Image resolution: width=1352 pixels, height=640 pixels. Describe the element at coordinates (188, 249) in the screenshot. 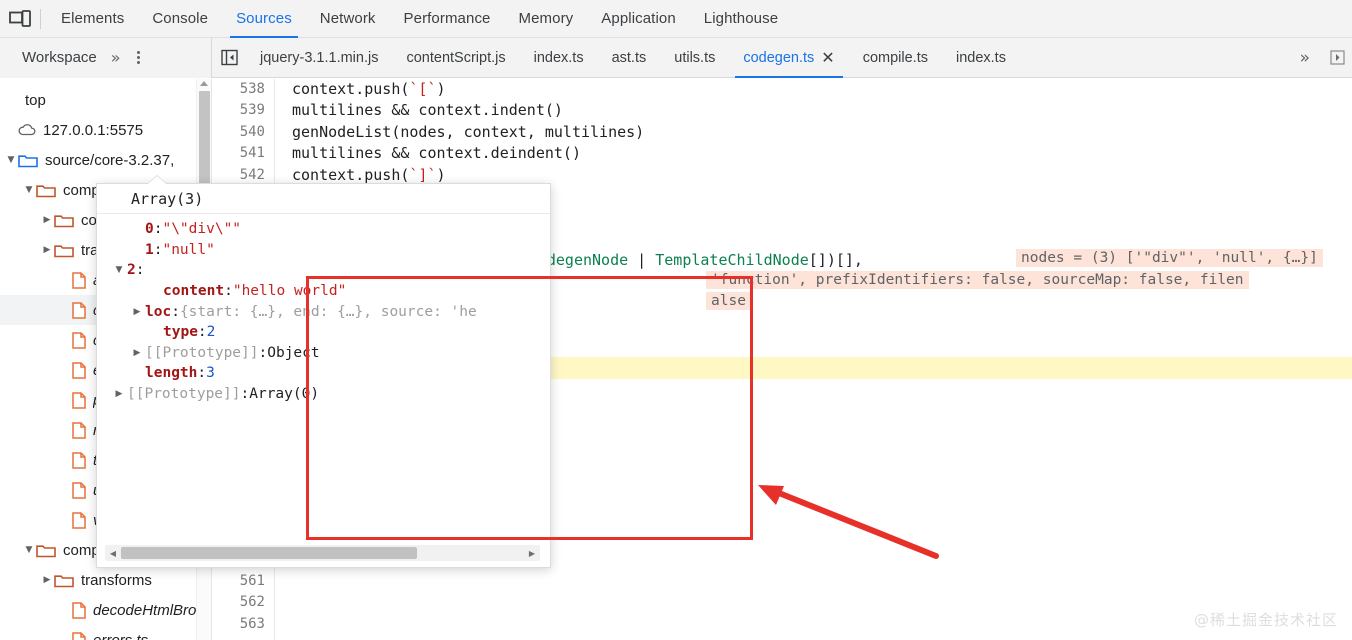

I see `popover-value: "null"` at that location.